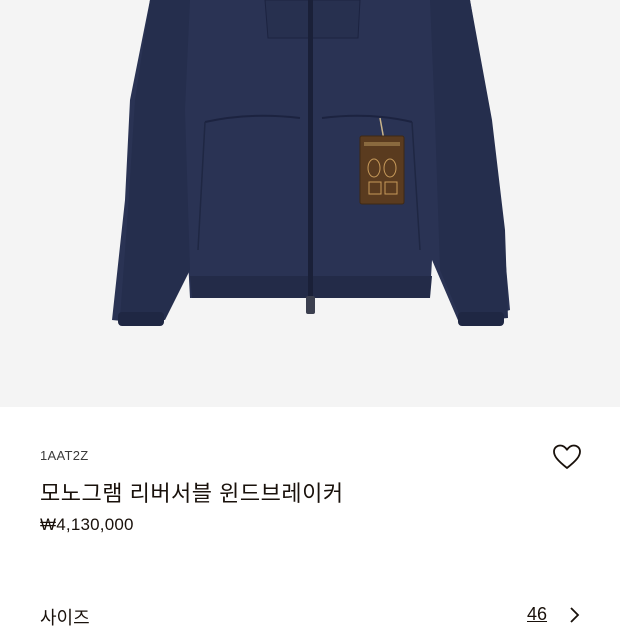  What do you see at coordinates (575, 615) in the screenshot?
I see `chevron-right-icon` at bounding box center [575, 615].